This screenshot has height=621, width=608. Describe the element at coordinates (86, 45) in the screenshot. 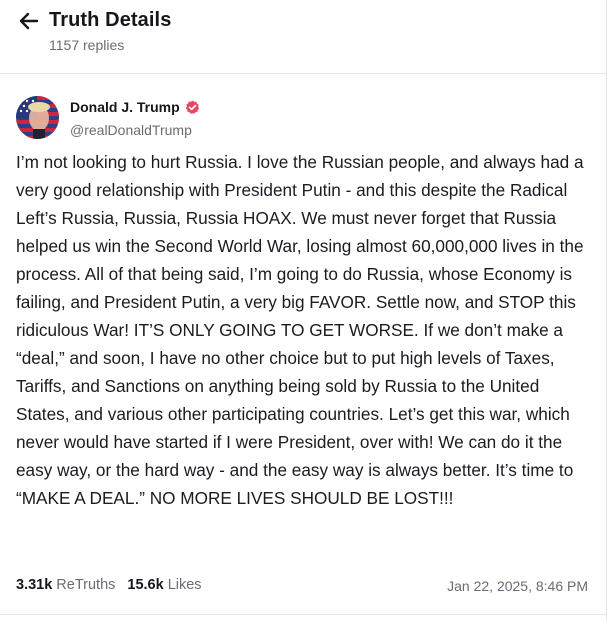

I see `replies-count: 1157 replies` at that location.